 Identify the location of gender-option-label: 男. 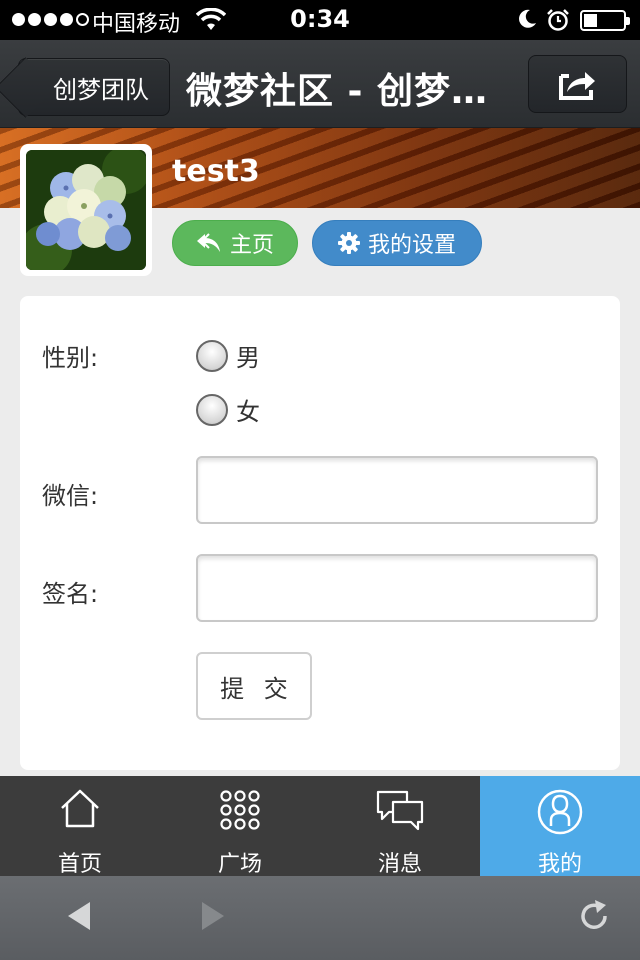
(248, 358).